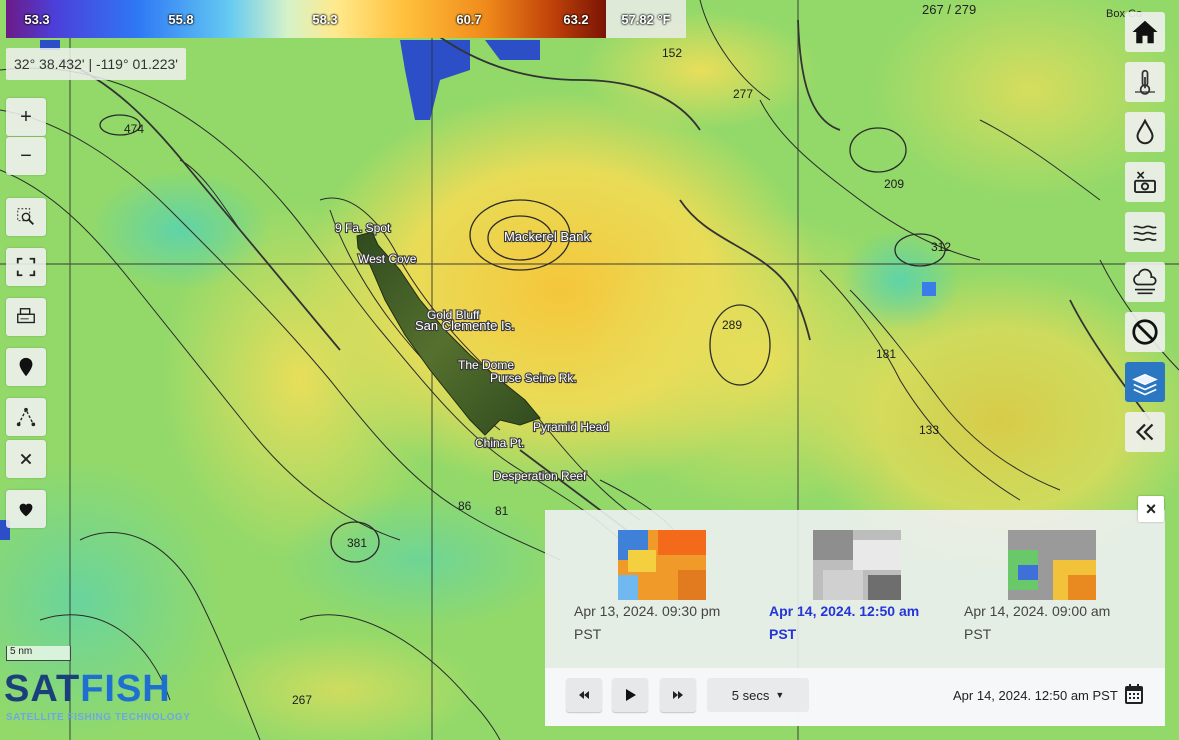 This screenshot has height=740, width=1179. What do you see at coordinates (941, 247) in the screenshot?
I see `depth-label: 312` at bounding box center [941, 247].